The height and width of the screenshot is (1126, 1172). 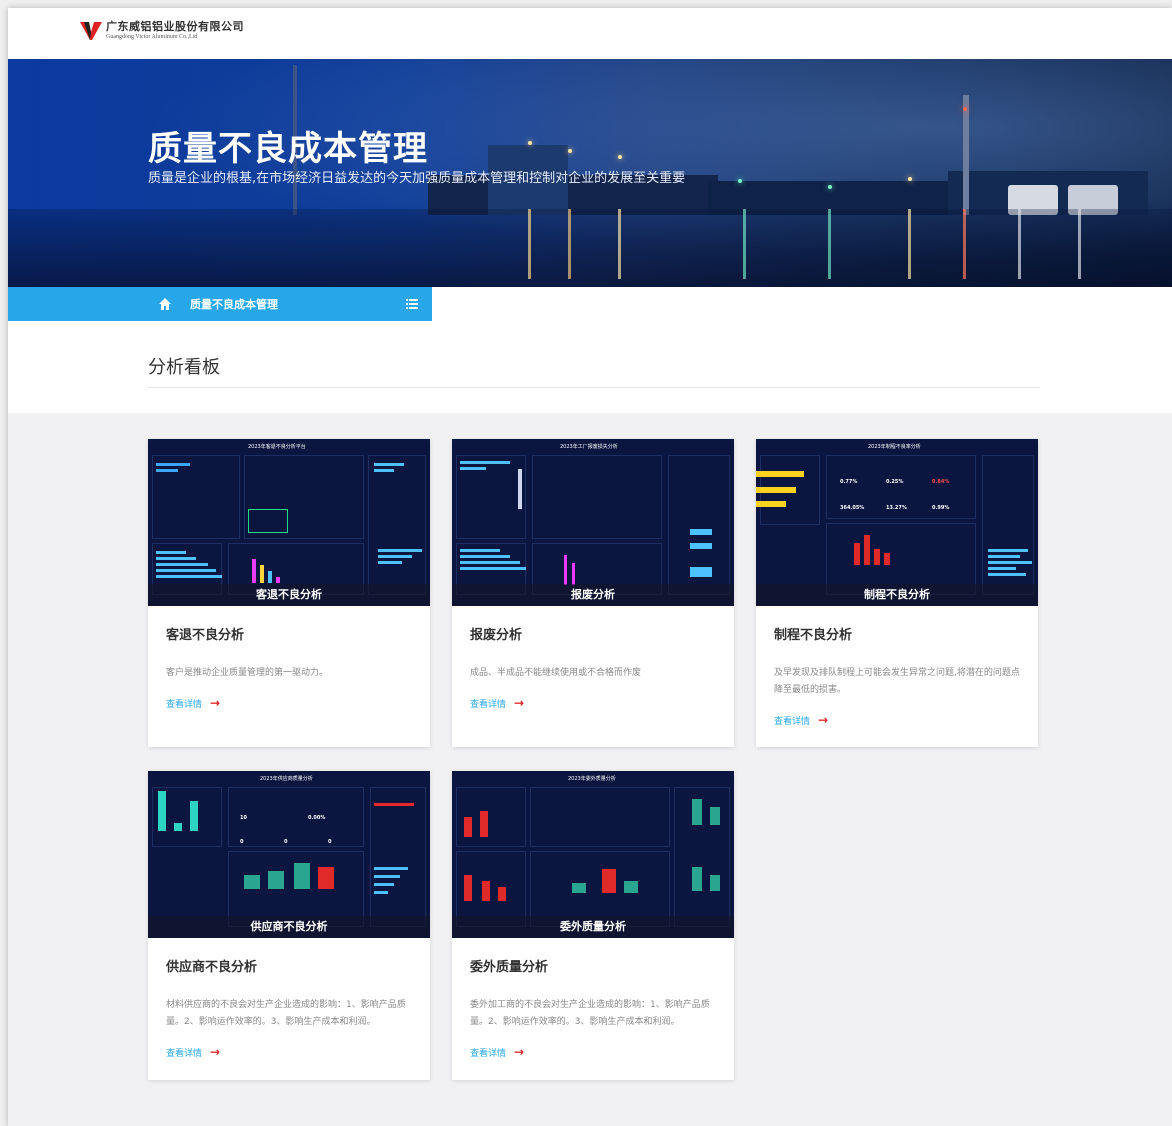 What do you see at coordinates (556, 673) in the screenshot?
I see `card-description: 成品、半成品不能继续使用或不合格而作废` at bounding box center [556, 673].